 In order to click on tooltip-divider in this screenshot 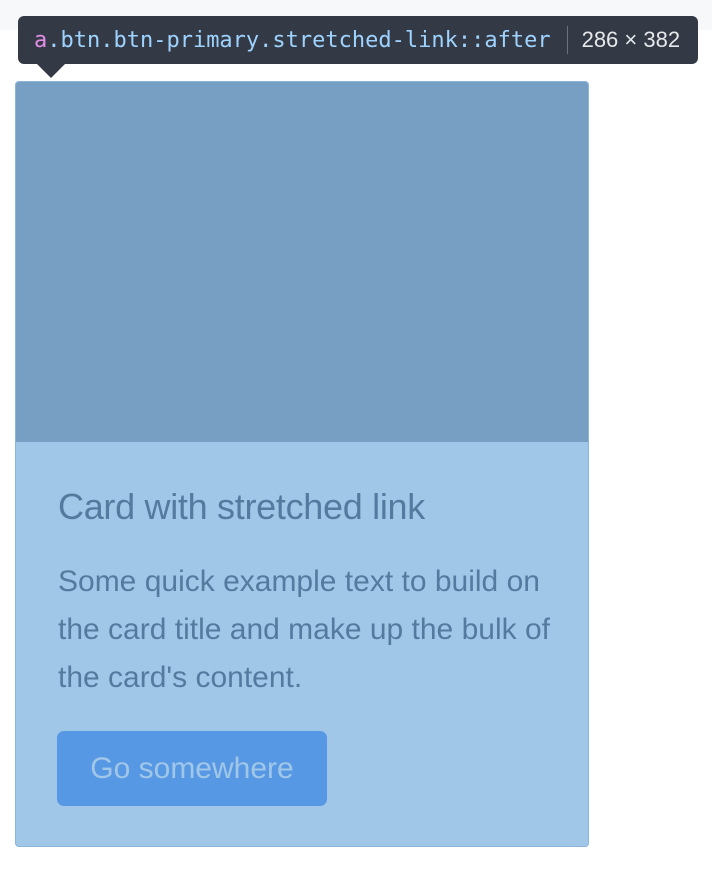, I will do `click(567, 40)`.